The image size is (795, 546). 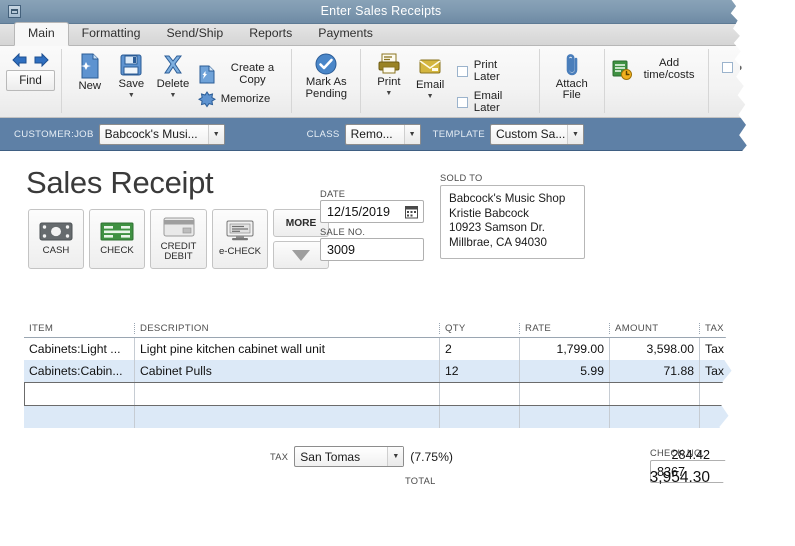 What do you see at coordinates (498, 242) in the screenshot?
I see `sold-to-line-4: Millbrae, CA 94030` at bounding box center [498, 242].